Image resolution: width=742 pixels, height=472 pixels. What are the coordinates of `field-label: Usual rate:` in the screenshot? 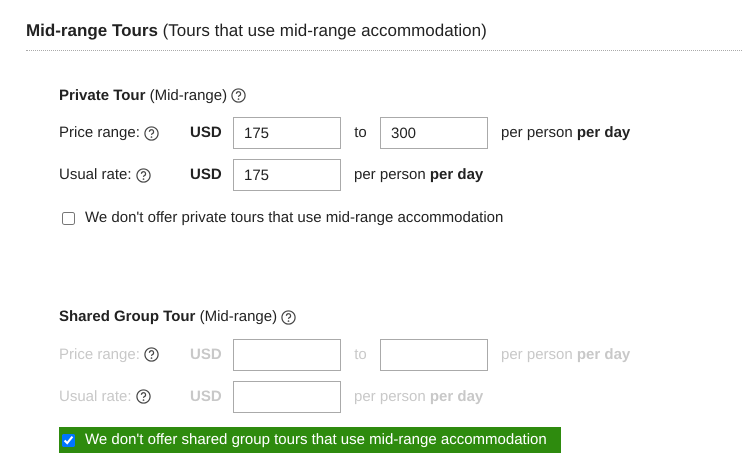 It's located at (95, 174).